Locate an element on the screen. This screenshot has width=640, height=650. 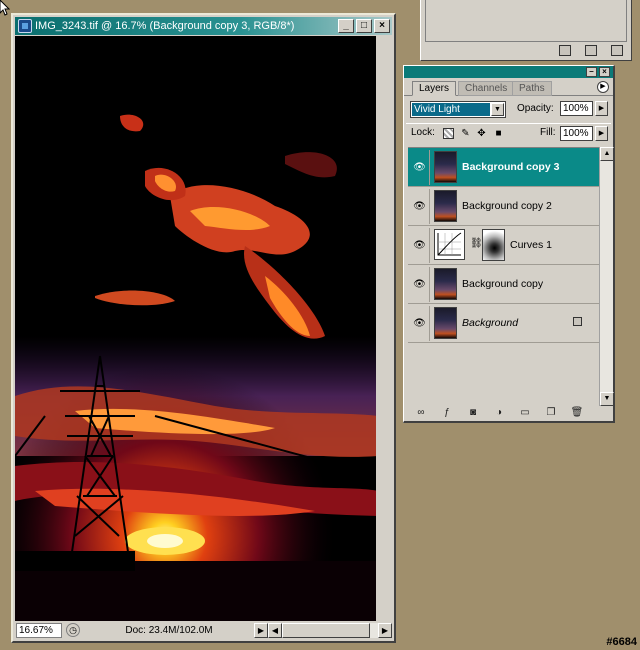
scroll-right-button: ▶ is located at coordinates (385, 630).